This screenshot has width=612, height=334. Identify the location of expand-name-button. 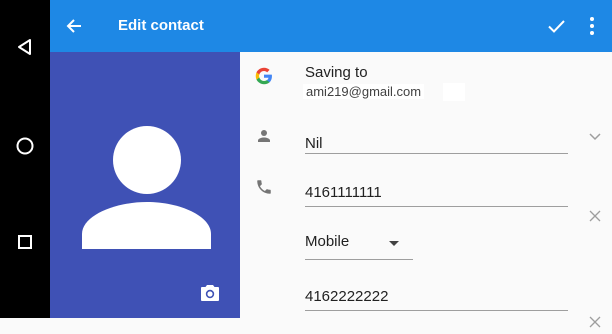
(595, 137).